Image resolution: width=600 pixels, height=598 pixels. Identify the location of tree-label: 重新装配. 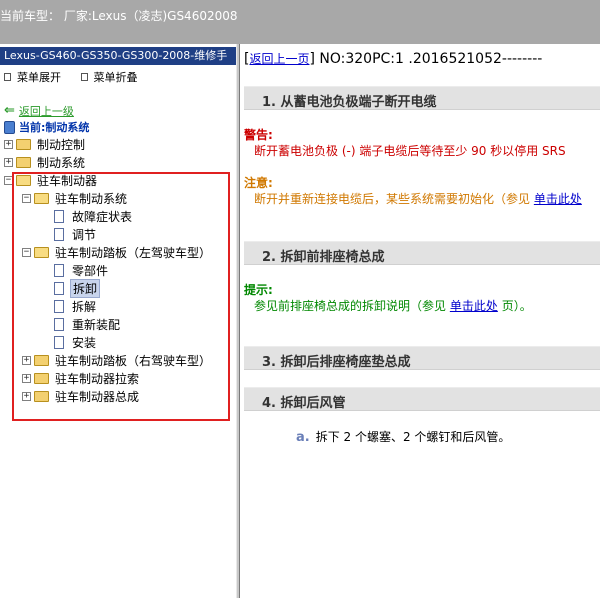
(96, 324).